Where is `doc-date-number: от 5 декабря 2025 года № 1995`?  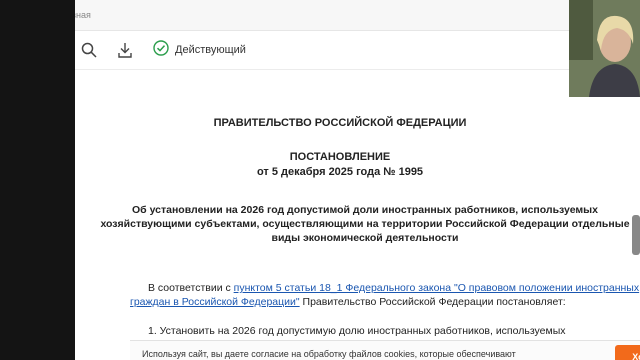 doc-date-number: от 5 декабря 2025 года № 1995 is located at coordinates (340, 172).